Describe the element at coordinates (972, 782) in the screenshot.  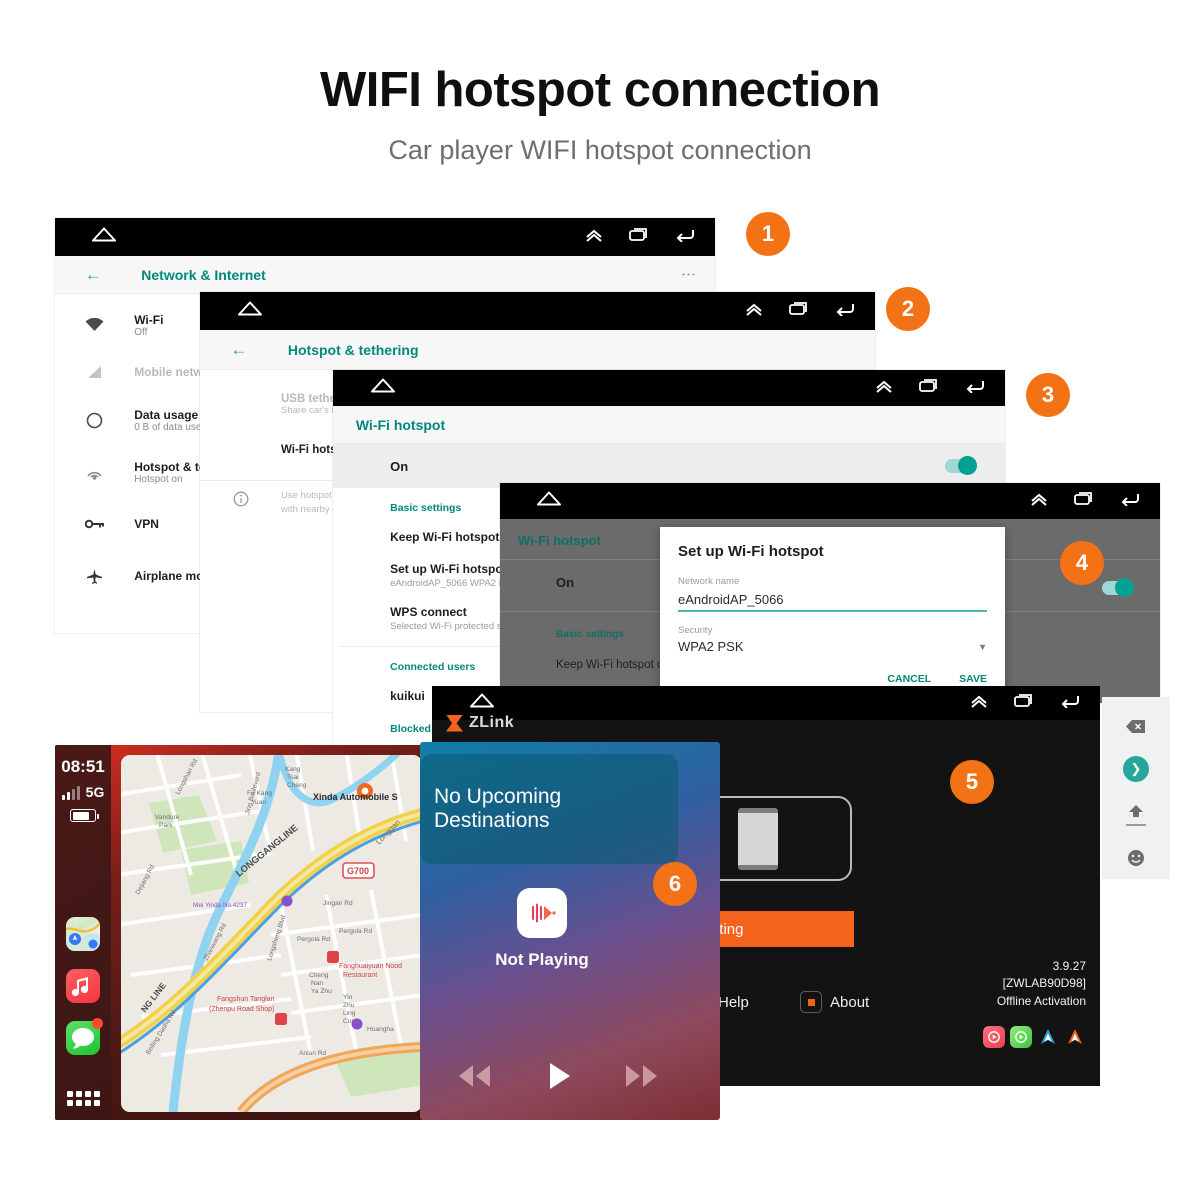
I see `step-badge-5: 5` at that location.